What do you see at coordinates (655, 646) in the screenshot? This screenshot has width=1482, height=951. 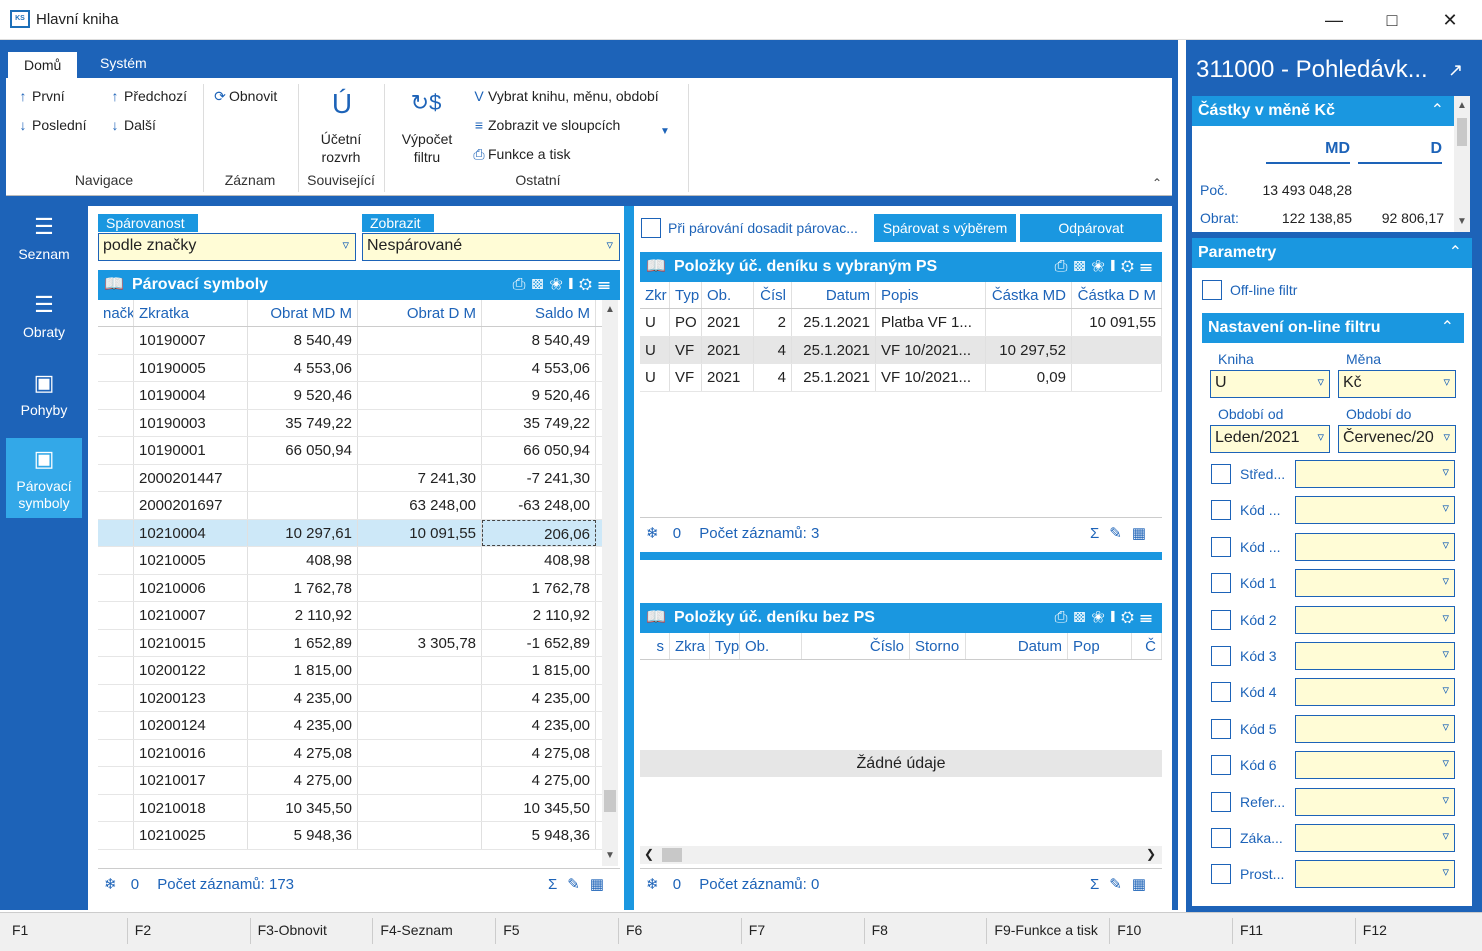 I see `column-header: s` at bounding box center [655, 646].